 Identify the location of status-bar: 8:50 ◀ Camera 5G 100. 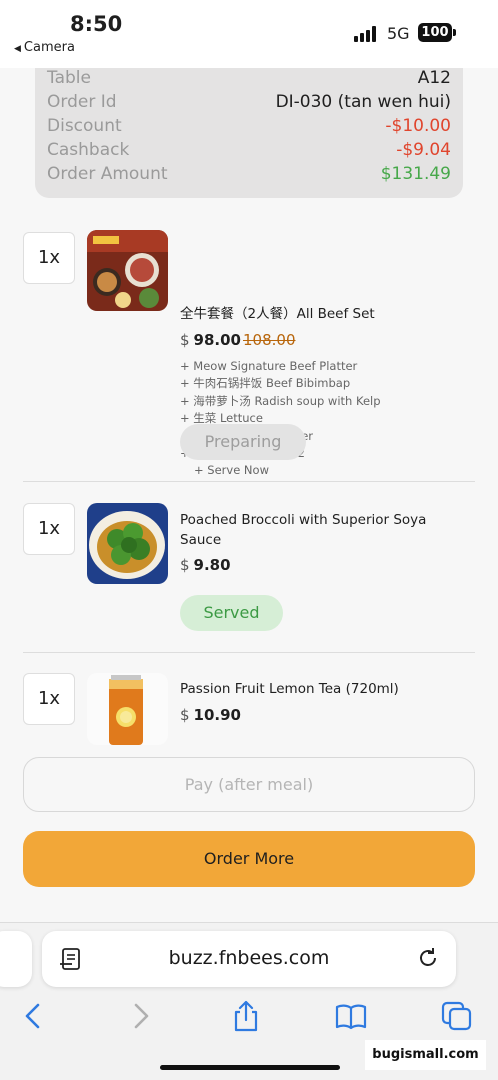
(249, 34).